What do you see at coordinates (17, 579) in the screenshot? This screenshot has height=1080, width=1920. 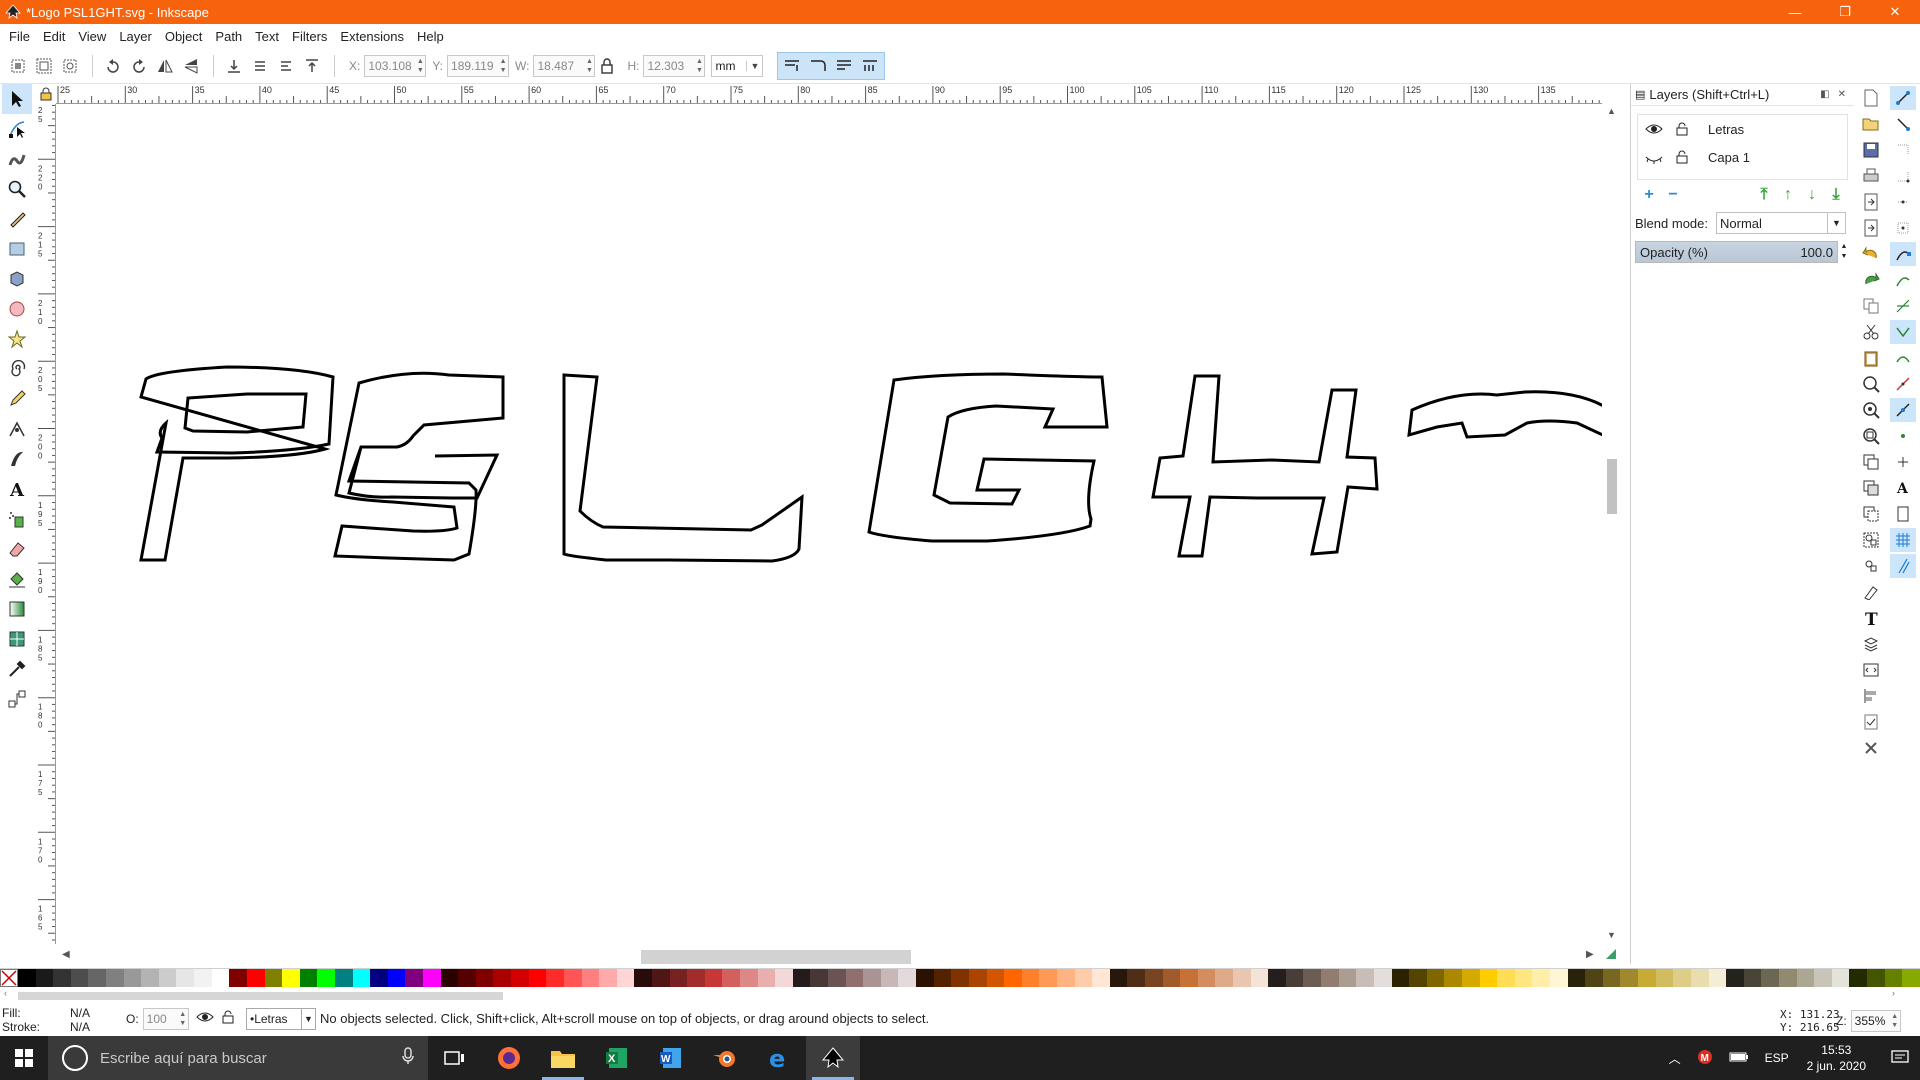 I see `paint-bucket-tool-icon` at bounding box center [17, 579].